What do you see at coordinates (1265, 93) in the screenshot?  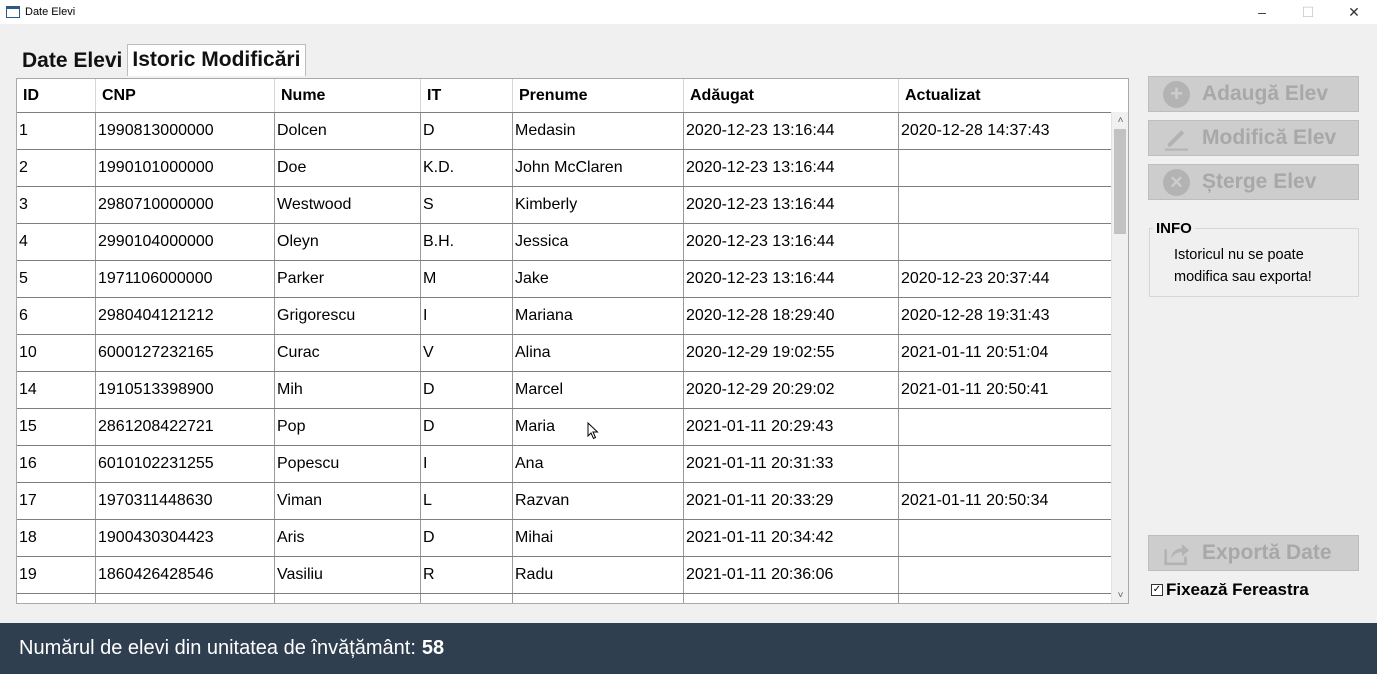 I see `add-student-label: Adaugă Elev` at bounding box center [1265, 93].